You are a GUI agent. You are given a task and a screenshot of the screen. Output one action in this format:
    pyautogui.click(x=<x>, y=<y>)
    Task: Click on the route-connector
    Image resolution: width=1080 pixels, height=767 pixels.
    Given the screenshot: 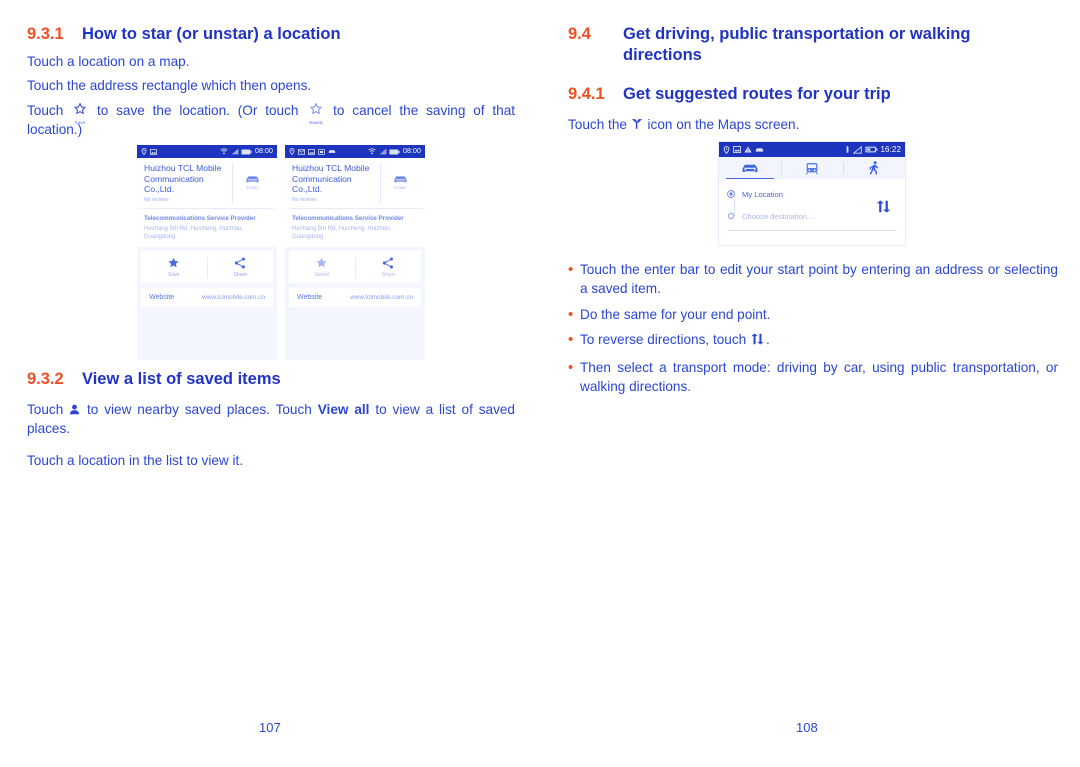 What is the action you would take?
    pyautogui.click(x=734, y=208)
    